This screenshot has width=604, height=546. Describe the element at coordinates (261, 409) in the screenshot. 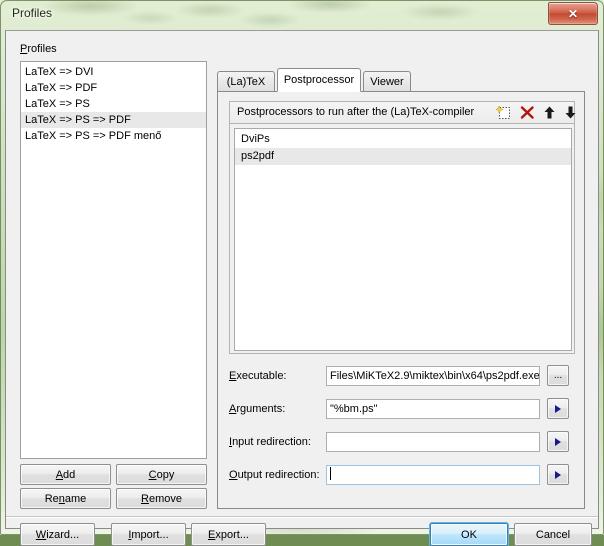

I see `arguments-label-rest: rguments:` at that location.